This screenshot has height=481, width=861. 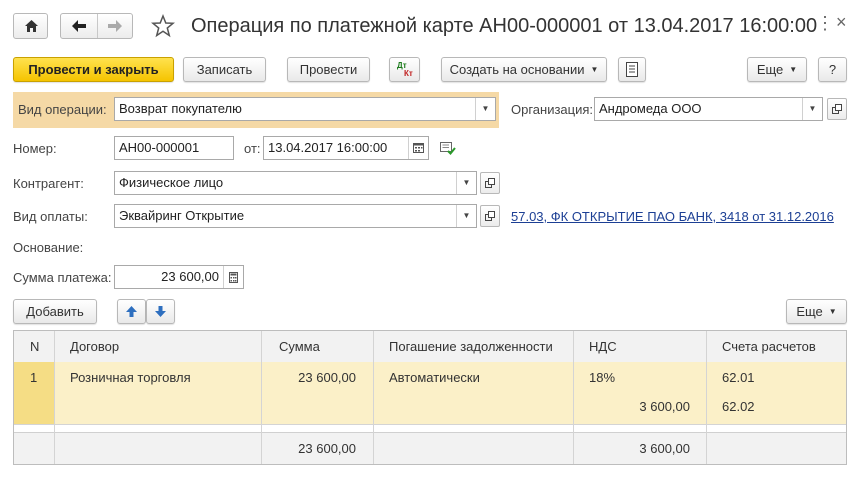 What do you see at coordinates (48, 183) in the screenshot?
I see `counterparty-label: Контрагент:` at bounding box center [48, 183].